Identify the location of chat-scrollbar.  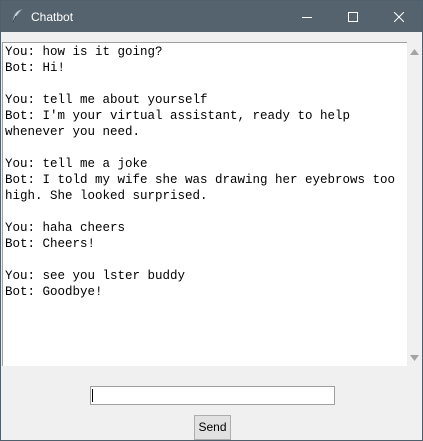
(414, 203).